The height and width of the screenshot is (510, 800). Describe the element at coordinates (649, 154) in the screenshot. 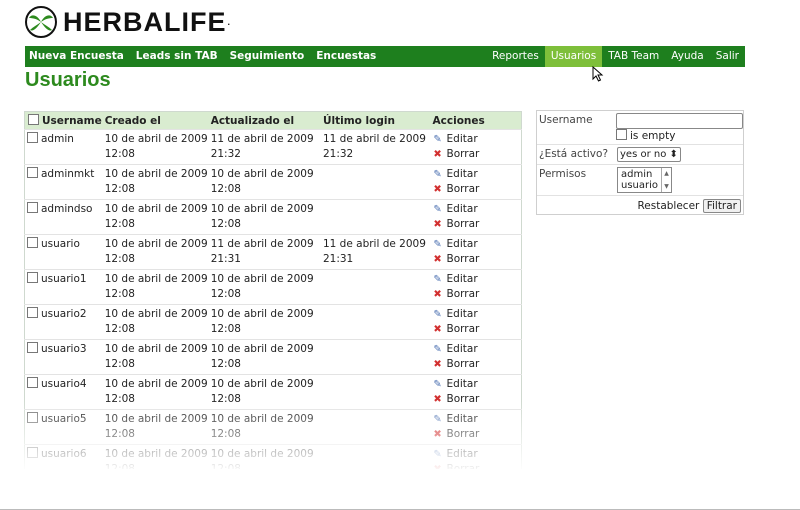

I see `active-select: yes or no ⬍` at that location.